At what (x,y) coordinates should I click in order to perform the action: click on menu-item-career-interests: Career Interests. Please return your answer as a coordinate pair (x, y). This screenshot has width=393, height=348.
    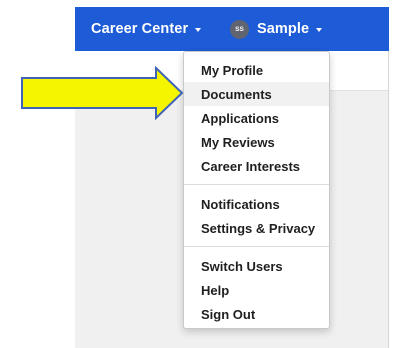
    Looking at the image, I should click on (256, 166).